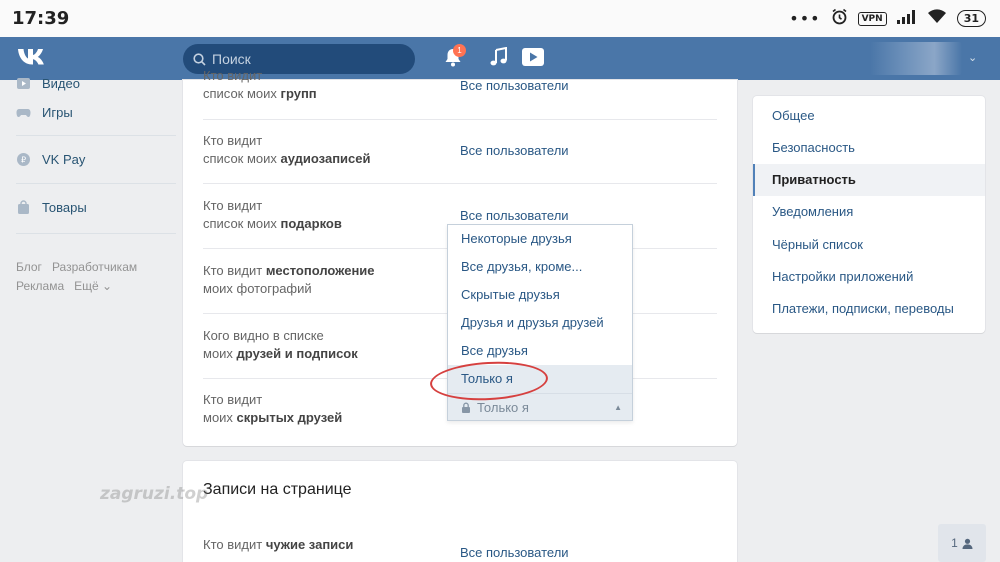 This screenshot has width=1000, height=562. I want to click on privacy-row-label: Кто видит список моих аудиозаписей, so click(287, 149).